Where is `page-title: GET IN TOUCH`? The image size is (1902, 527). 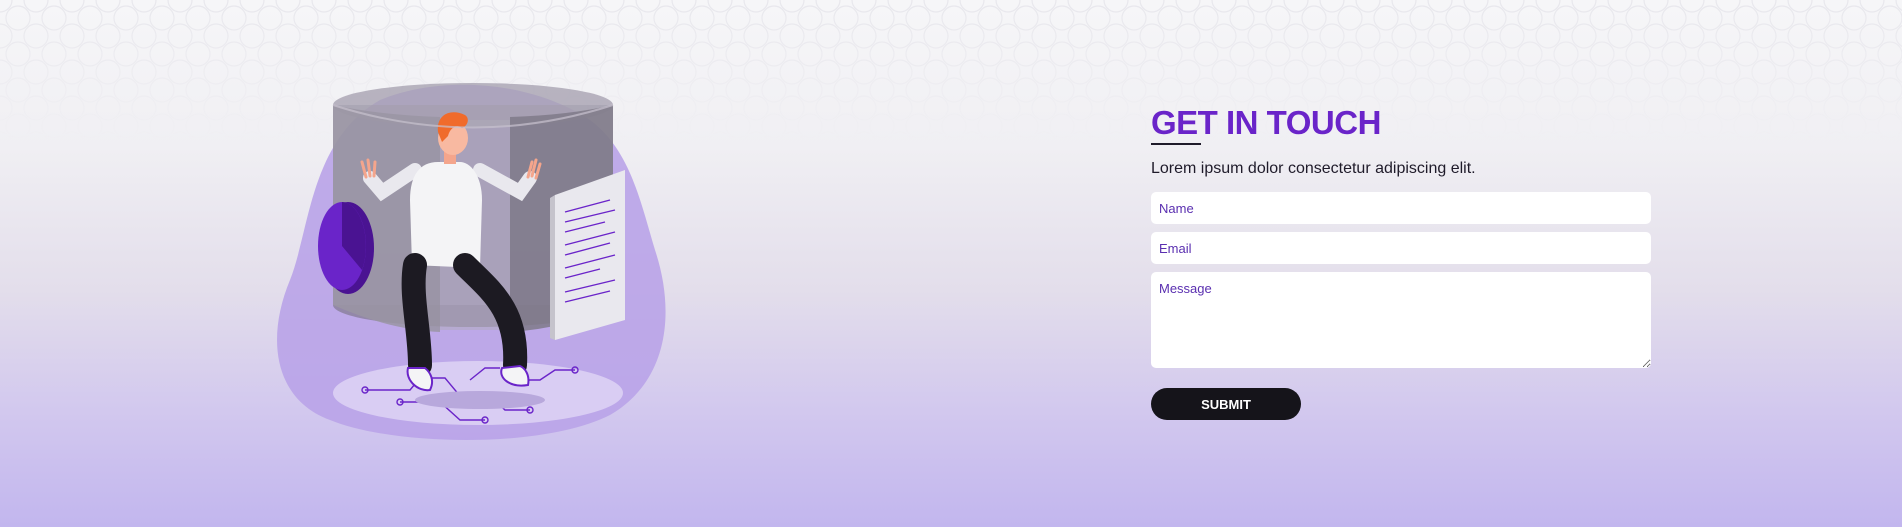 page-title: GET IN TOUCH is located at coordinates (1266, 122).